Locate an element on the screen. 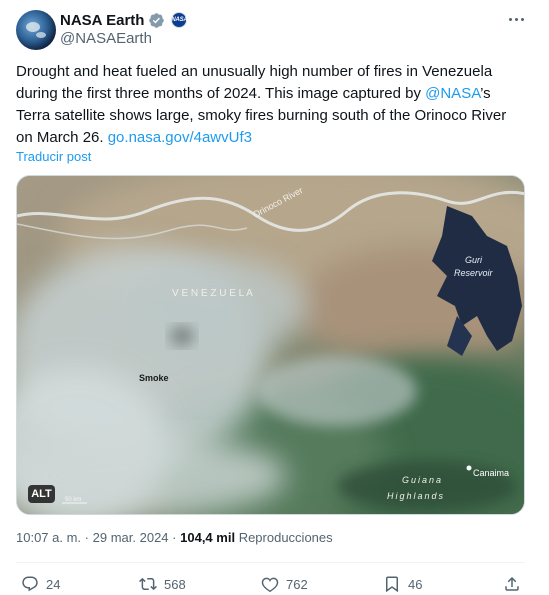  post-link: go.nasa.gov/4awvUf3 is located at coordinates (180, 137).